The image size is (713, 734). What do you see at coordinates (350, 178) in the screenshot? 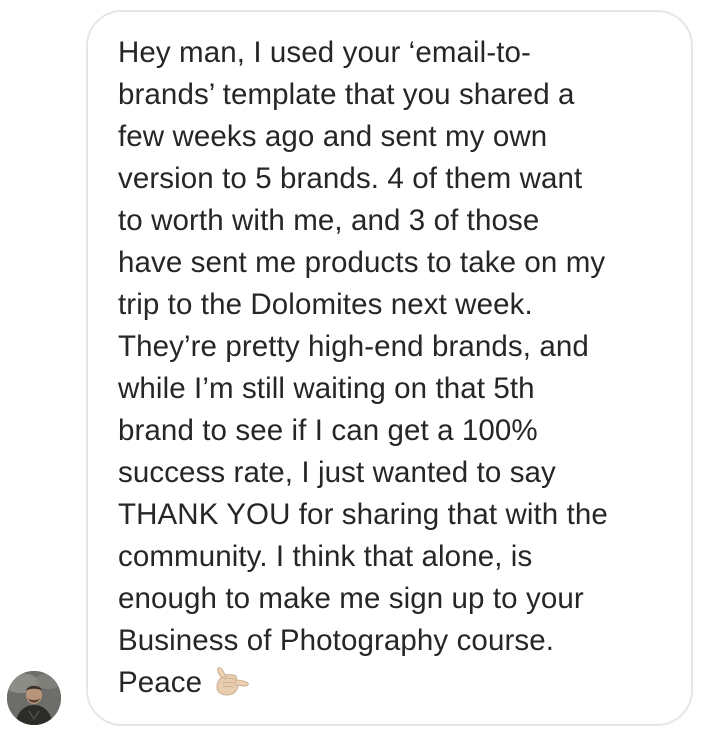
I see `message-line: version to 5 brands. 4 of them want` at bounding box center [350, 178].